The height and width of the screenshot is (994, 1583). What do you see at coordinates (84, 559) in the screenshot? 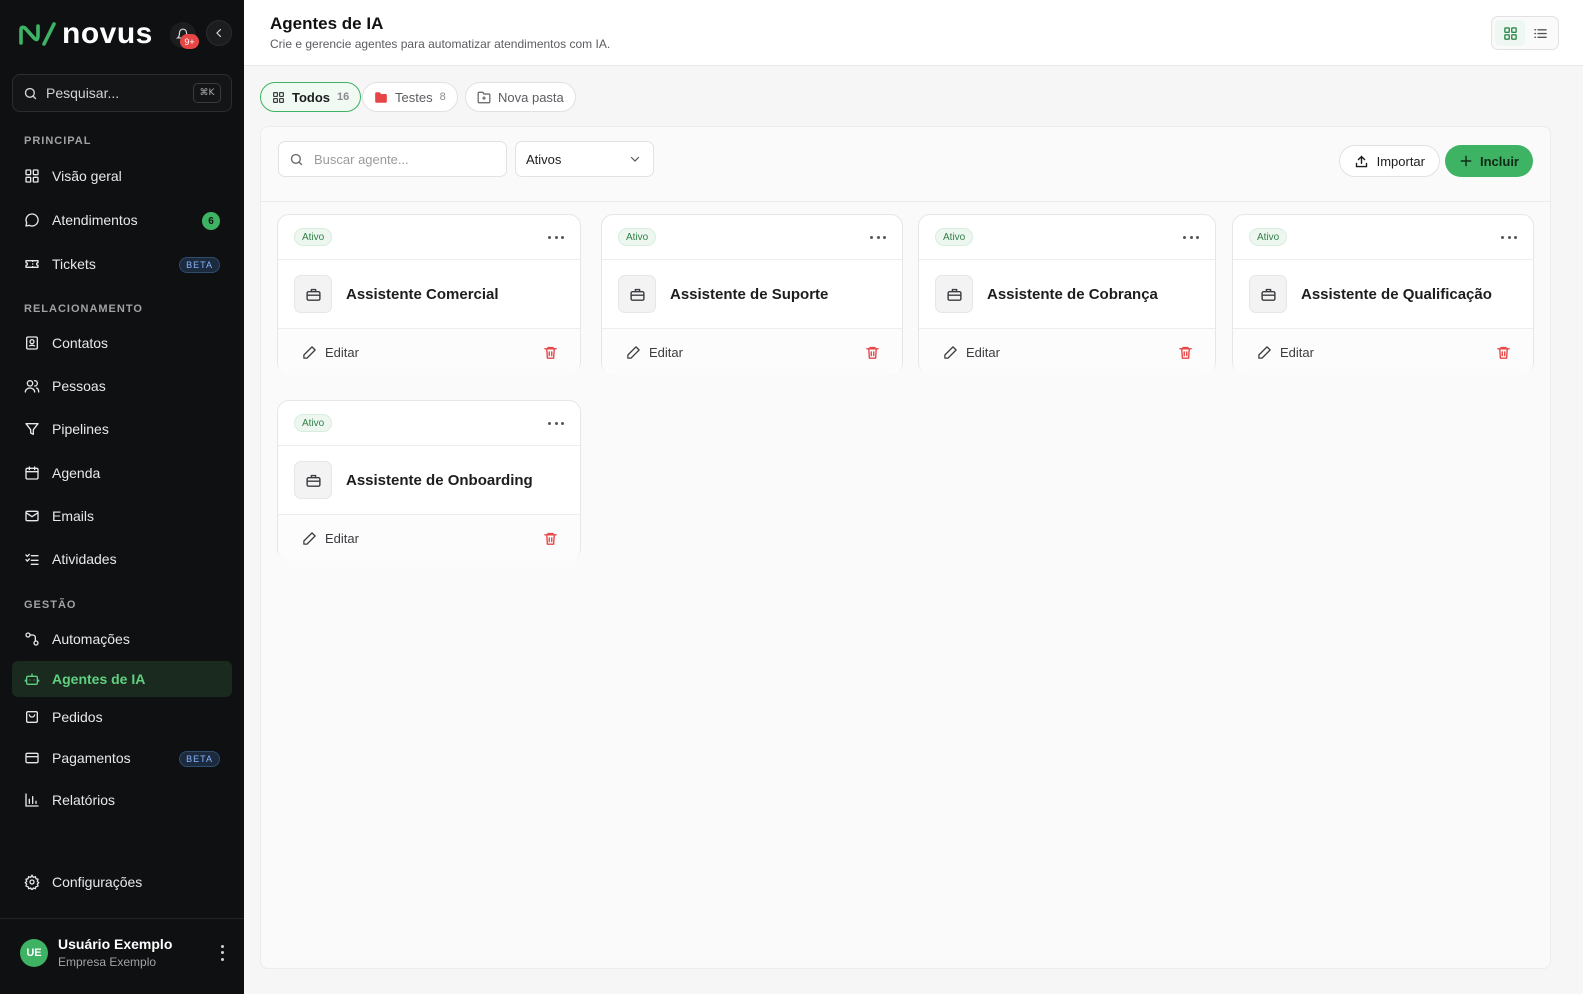
I see `sidebar-item-label: Atividades` at bounding box center [84, 559].